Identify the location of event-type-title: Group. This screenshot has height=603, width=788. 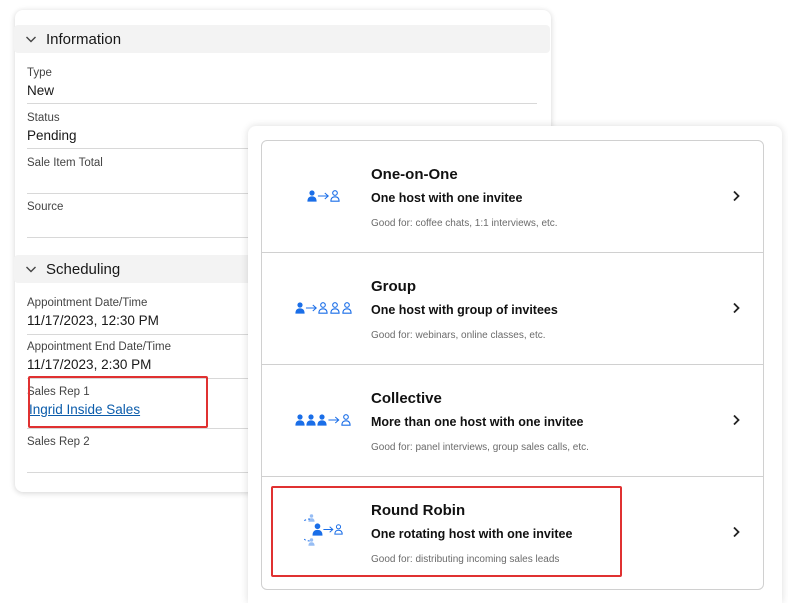
(393, 286).